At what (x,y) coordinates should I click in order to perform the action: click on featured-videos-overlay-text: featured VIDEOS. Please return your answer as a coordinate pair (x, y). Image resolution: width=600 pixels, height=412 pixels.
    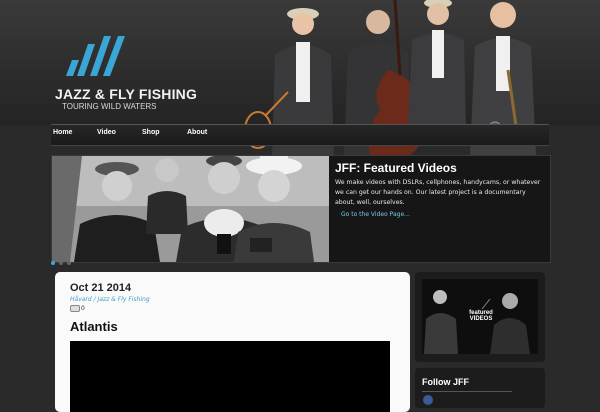
    Looking at the image, I should click on (481, 316).